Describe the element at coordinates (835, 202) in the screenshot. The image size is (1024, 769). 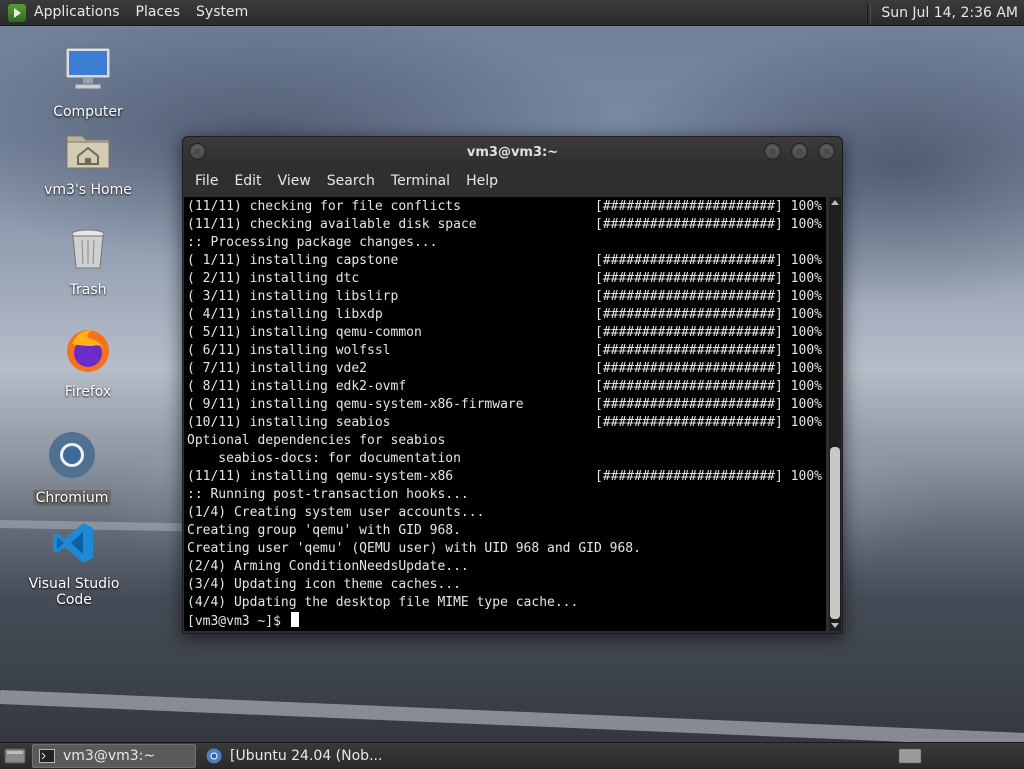
I see `scroll-up-arrow-icon` at that location.